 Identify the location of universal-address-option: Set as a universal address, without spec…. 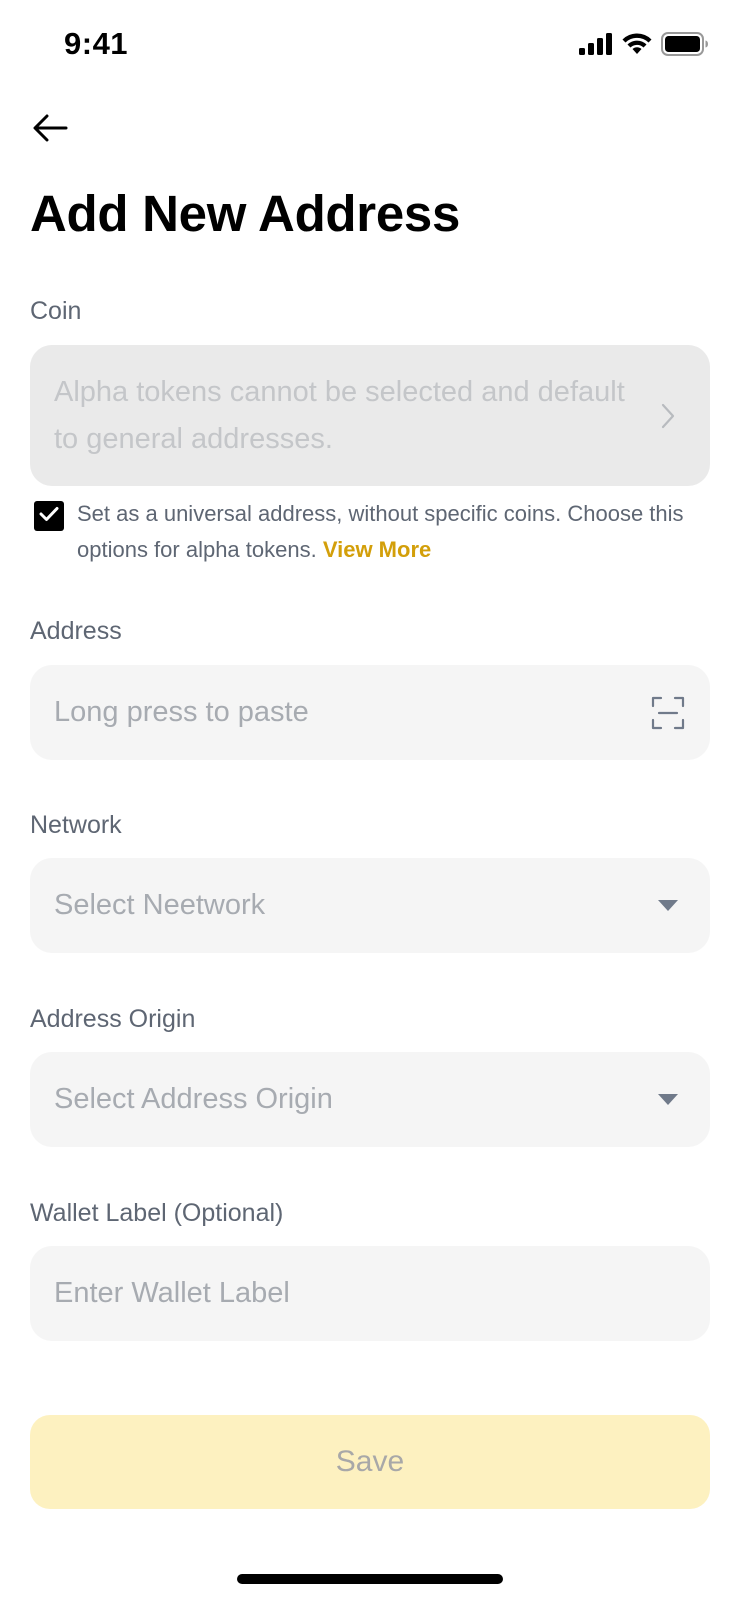
(374, 532).